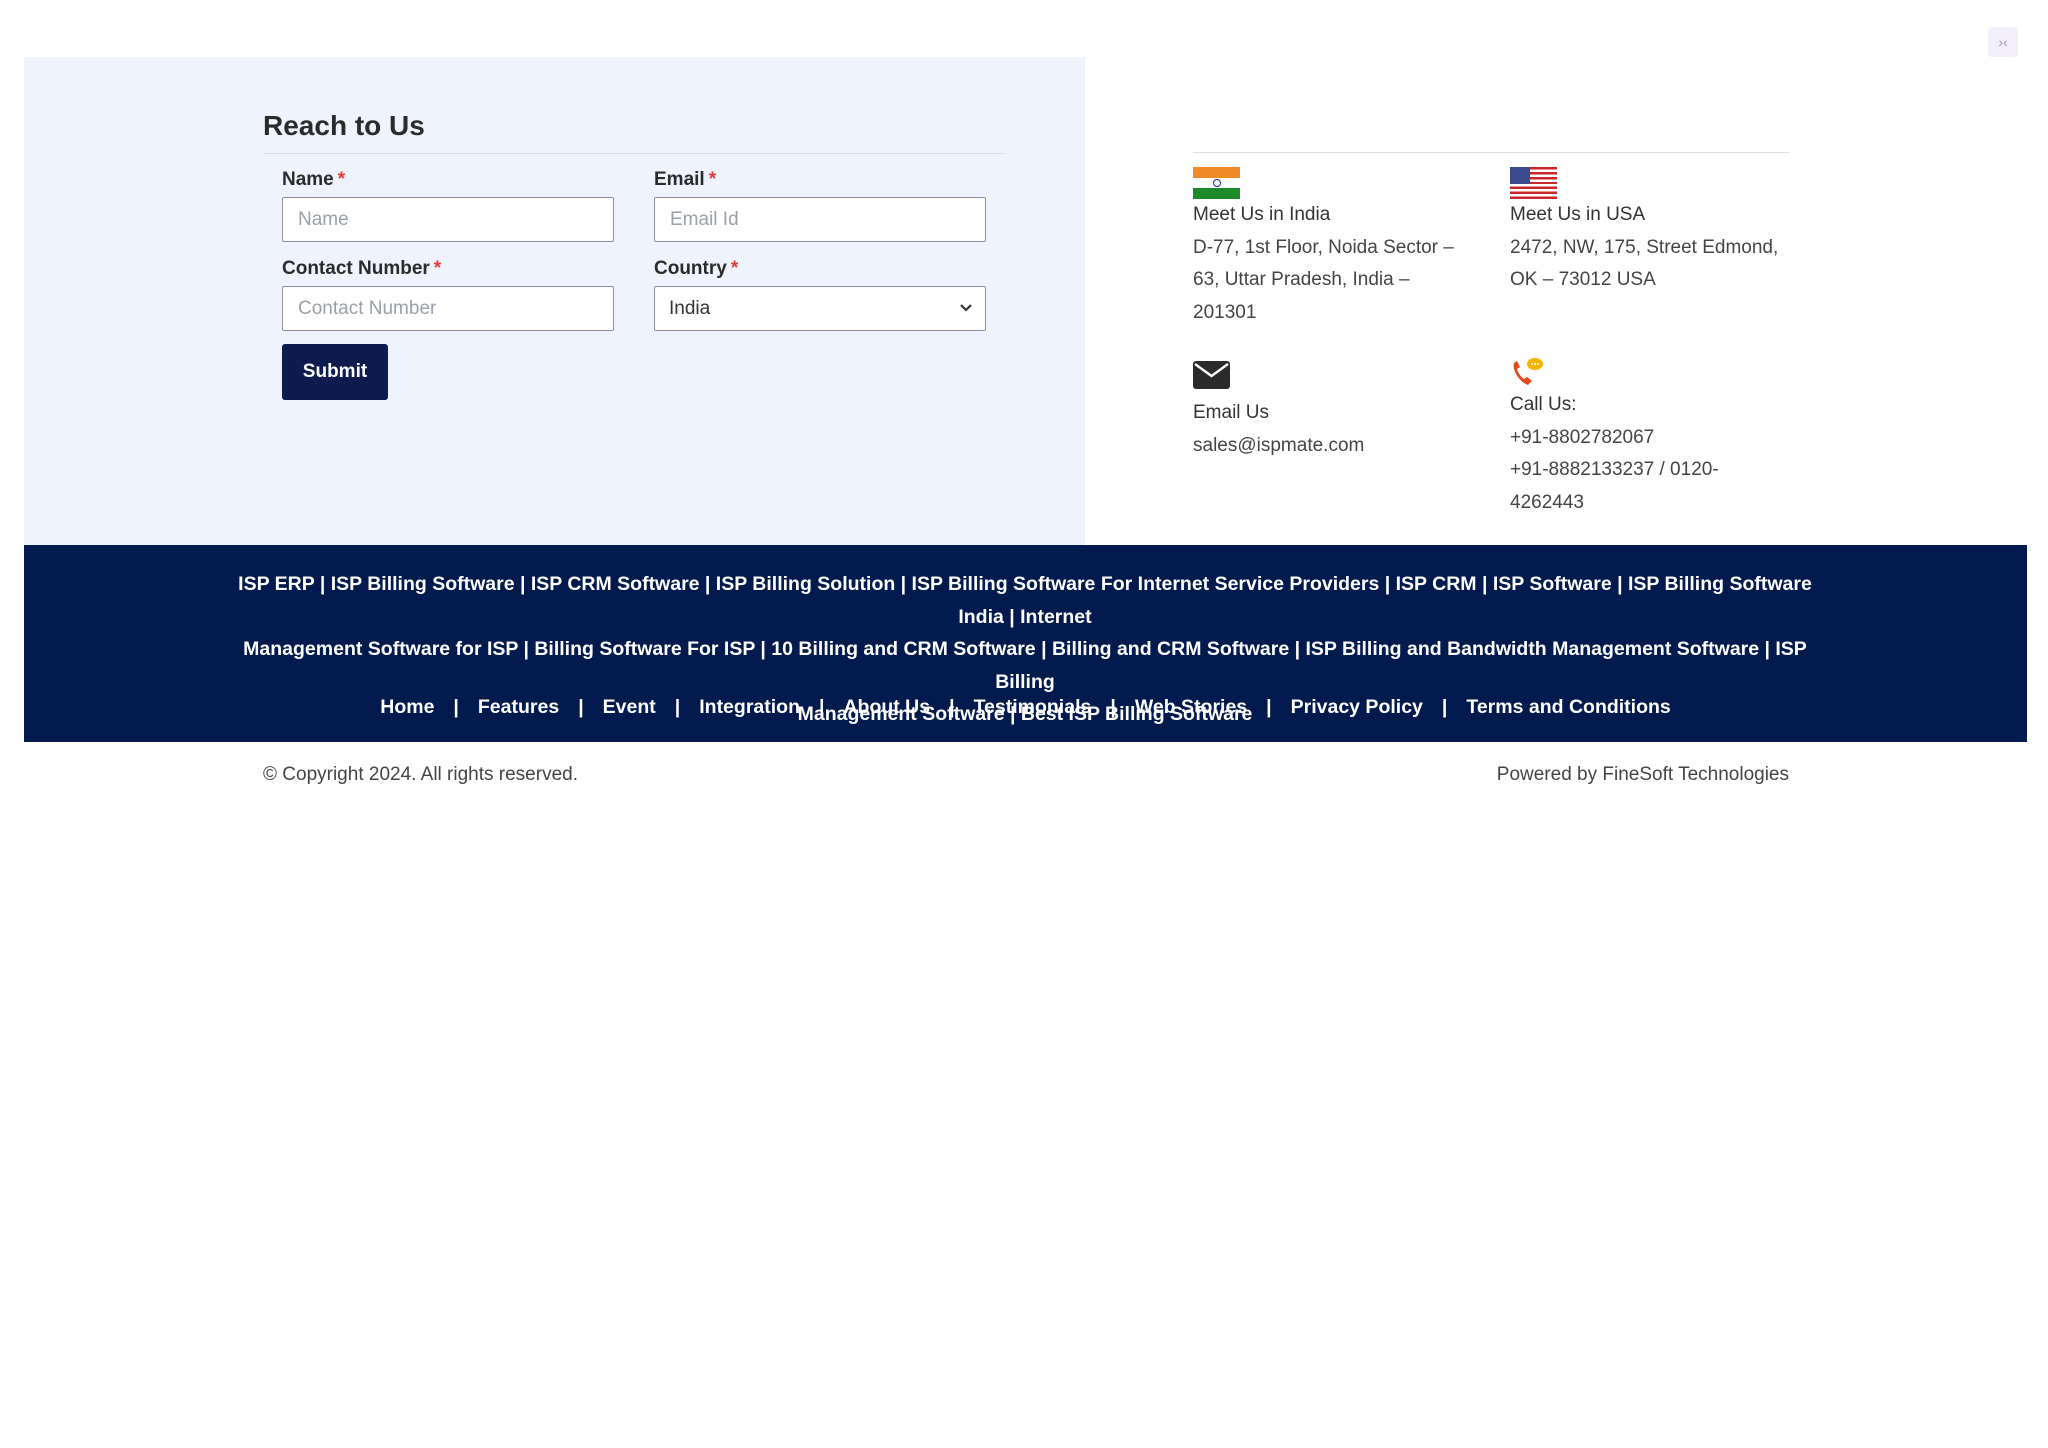  Describe the element at coordinates (1643, 775) in the screenshot. I see `powered-by-link: Powered by FineSoft Technologies` at that location.